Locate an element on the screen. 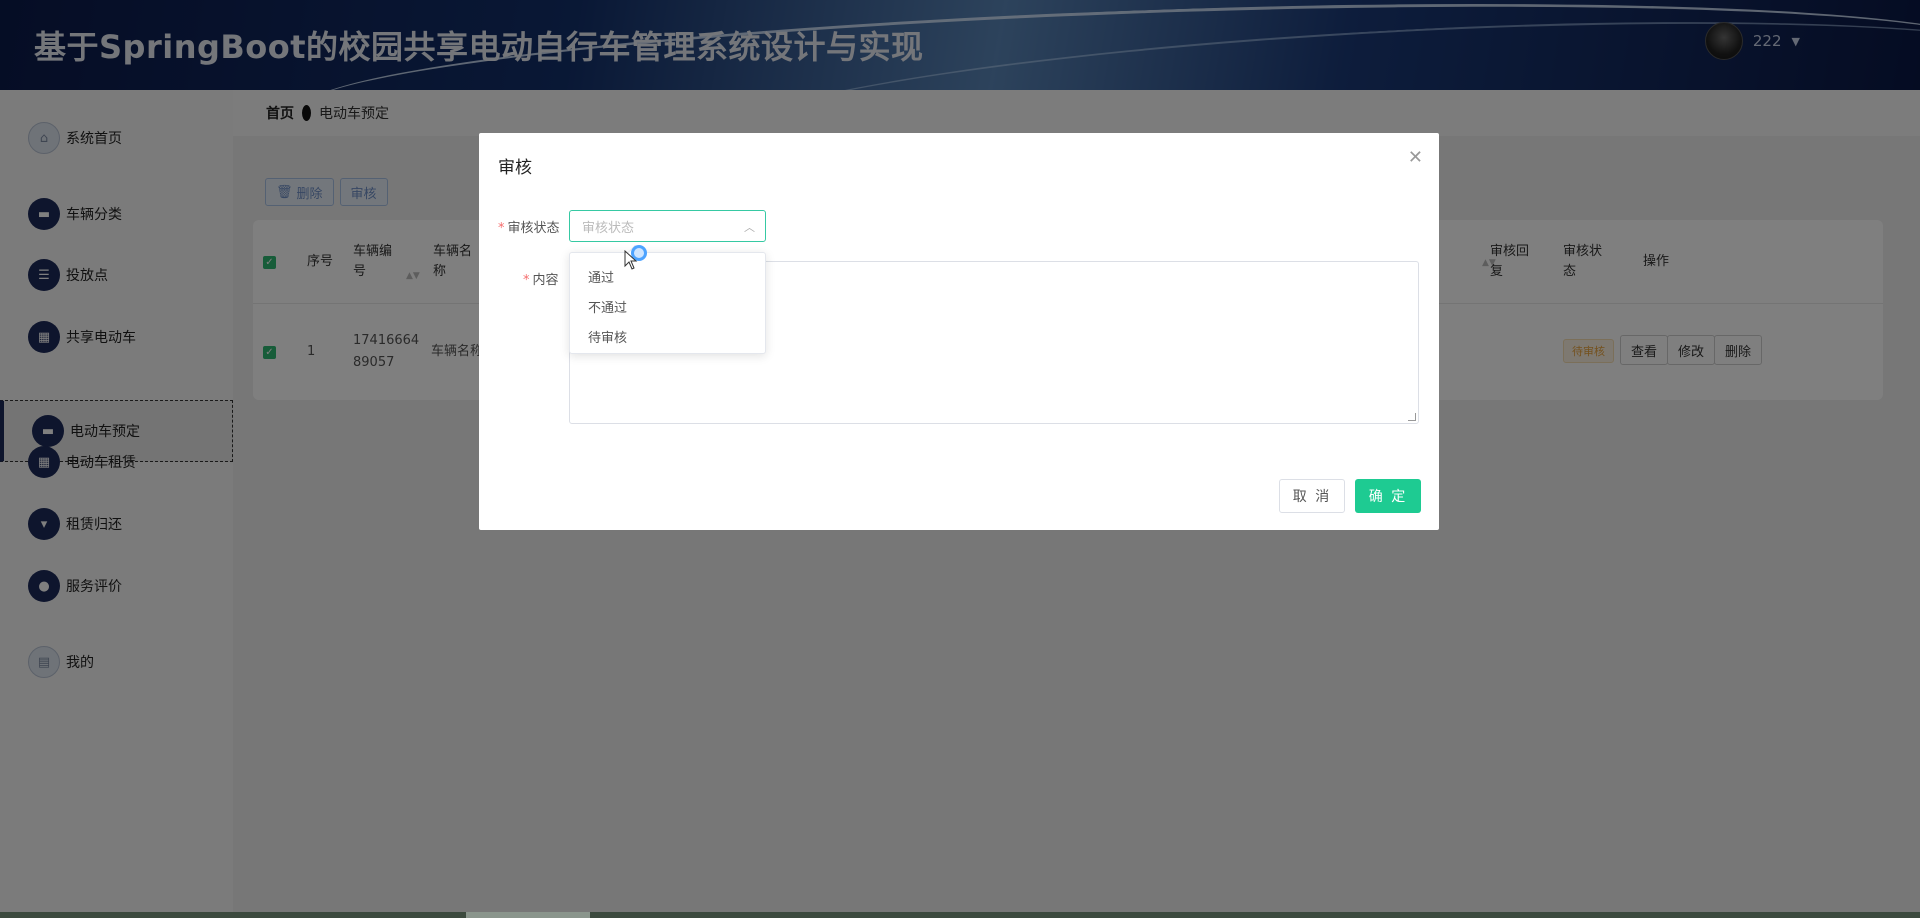 The height and width of the screenshot is (918, 1920). scrollbar-thumb is located at coordinates (528, 915).